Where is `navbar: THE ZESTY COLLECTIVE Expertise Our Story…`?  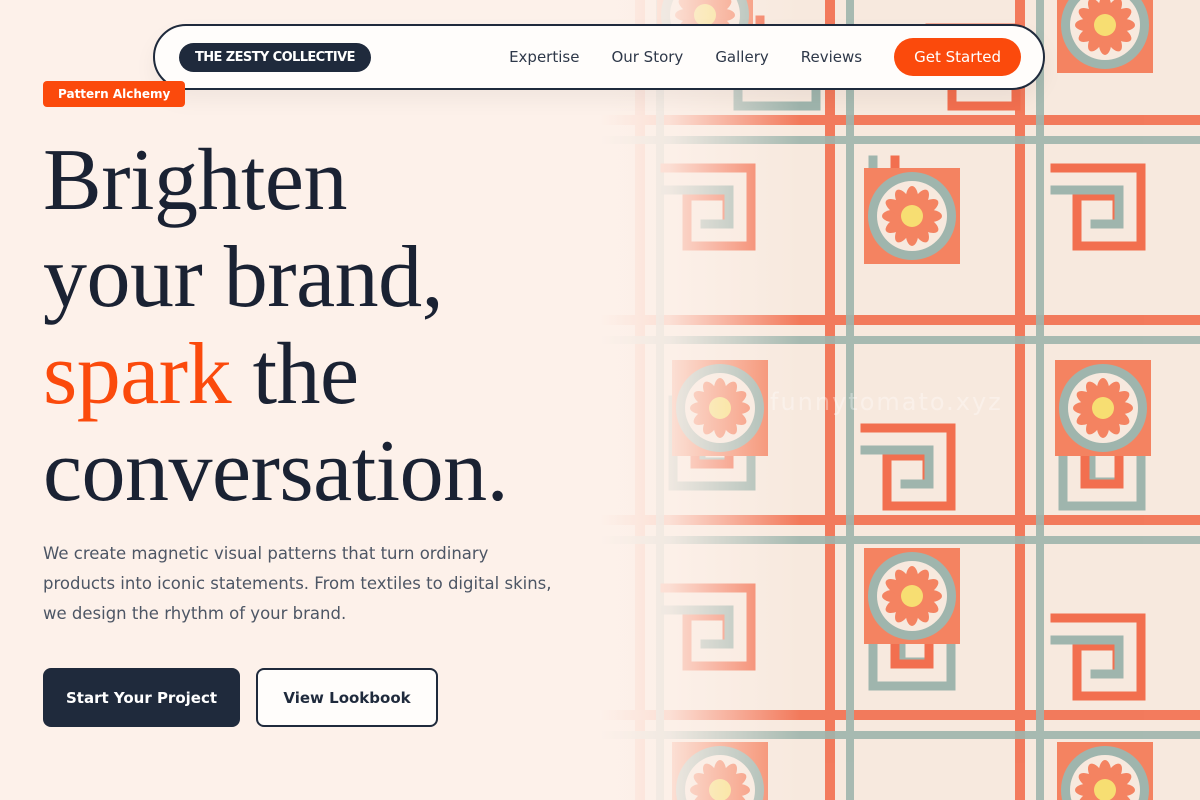 navbar: THE ZESTY COLLECTIVE Expertise Our Story… is located at coordinates (599, 57).